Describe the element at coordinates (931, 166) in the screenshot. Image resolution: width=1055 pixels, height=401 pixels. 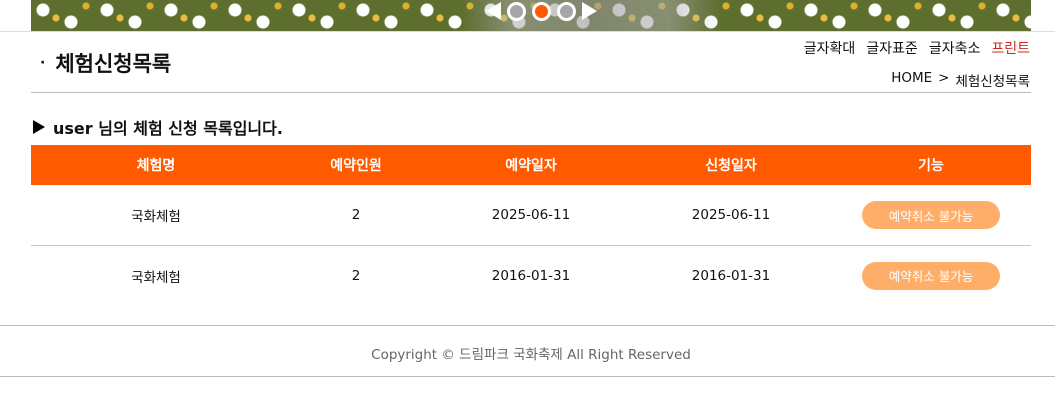
I see `column-header: 기능` at that location.